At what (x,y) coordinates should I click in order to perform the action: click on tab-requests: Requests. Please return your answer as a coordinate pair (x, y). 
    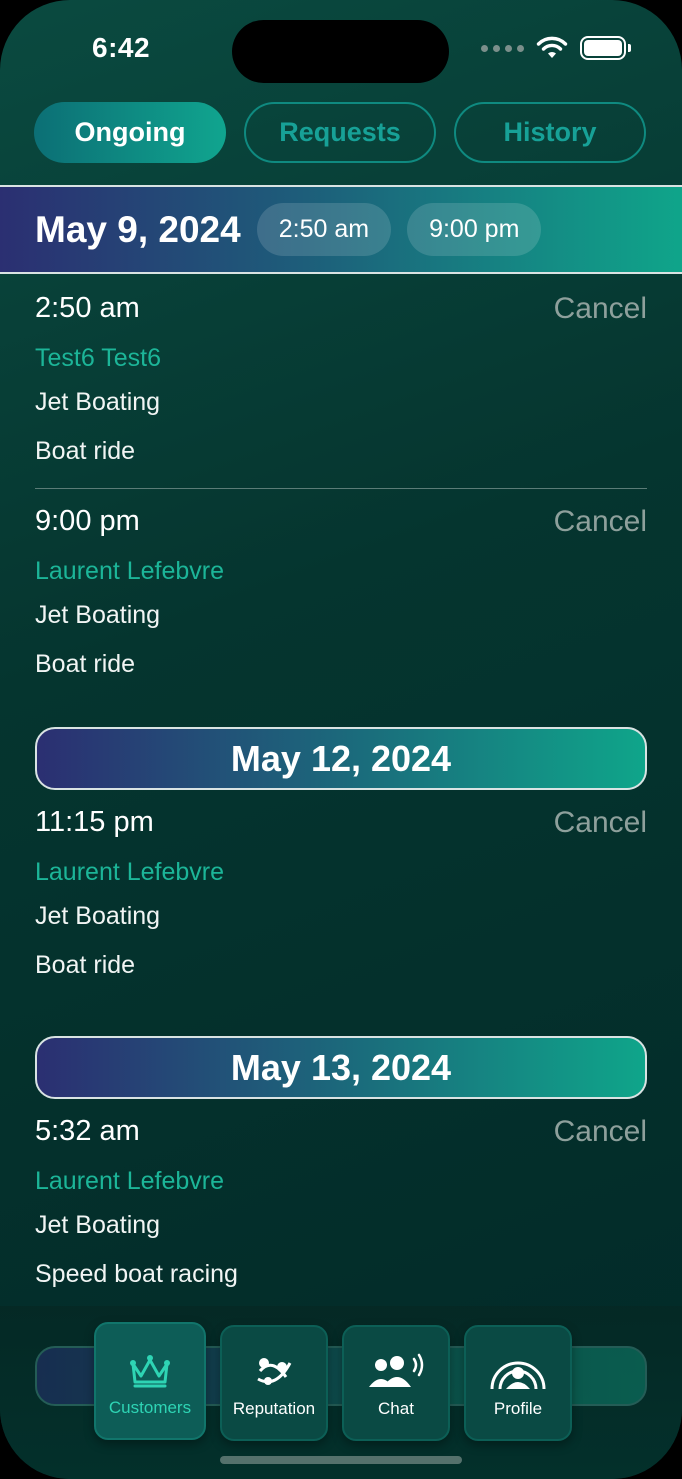
    Looking at the image, I should click on (340, 132).